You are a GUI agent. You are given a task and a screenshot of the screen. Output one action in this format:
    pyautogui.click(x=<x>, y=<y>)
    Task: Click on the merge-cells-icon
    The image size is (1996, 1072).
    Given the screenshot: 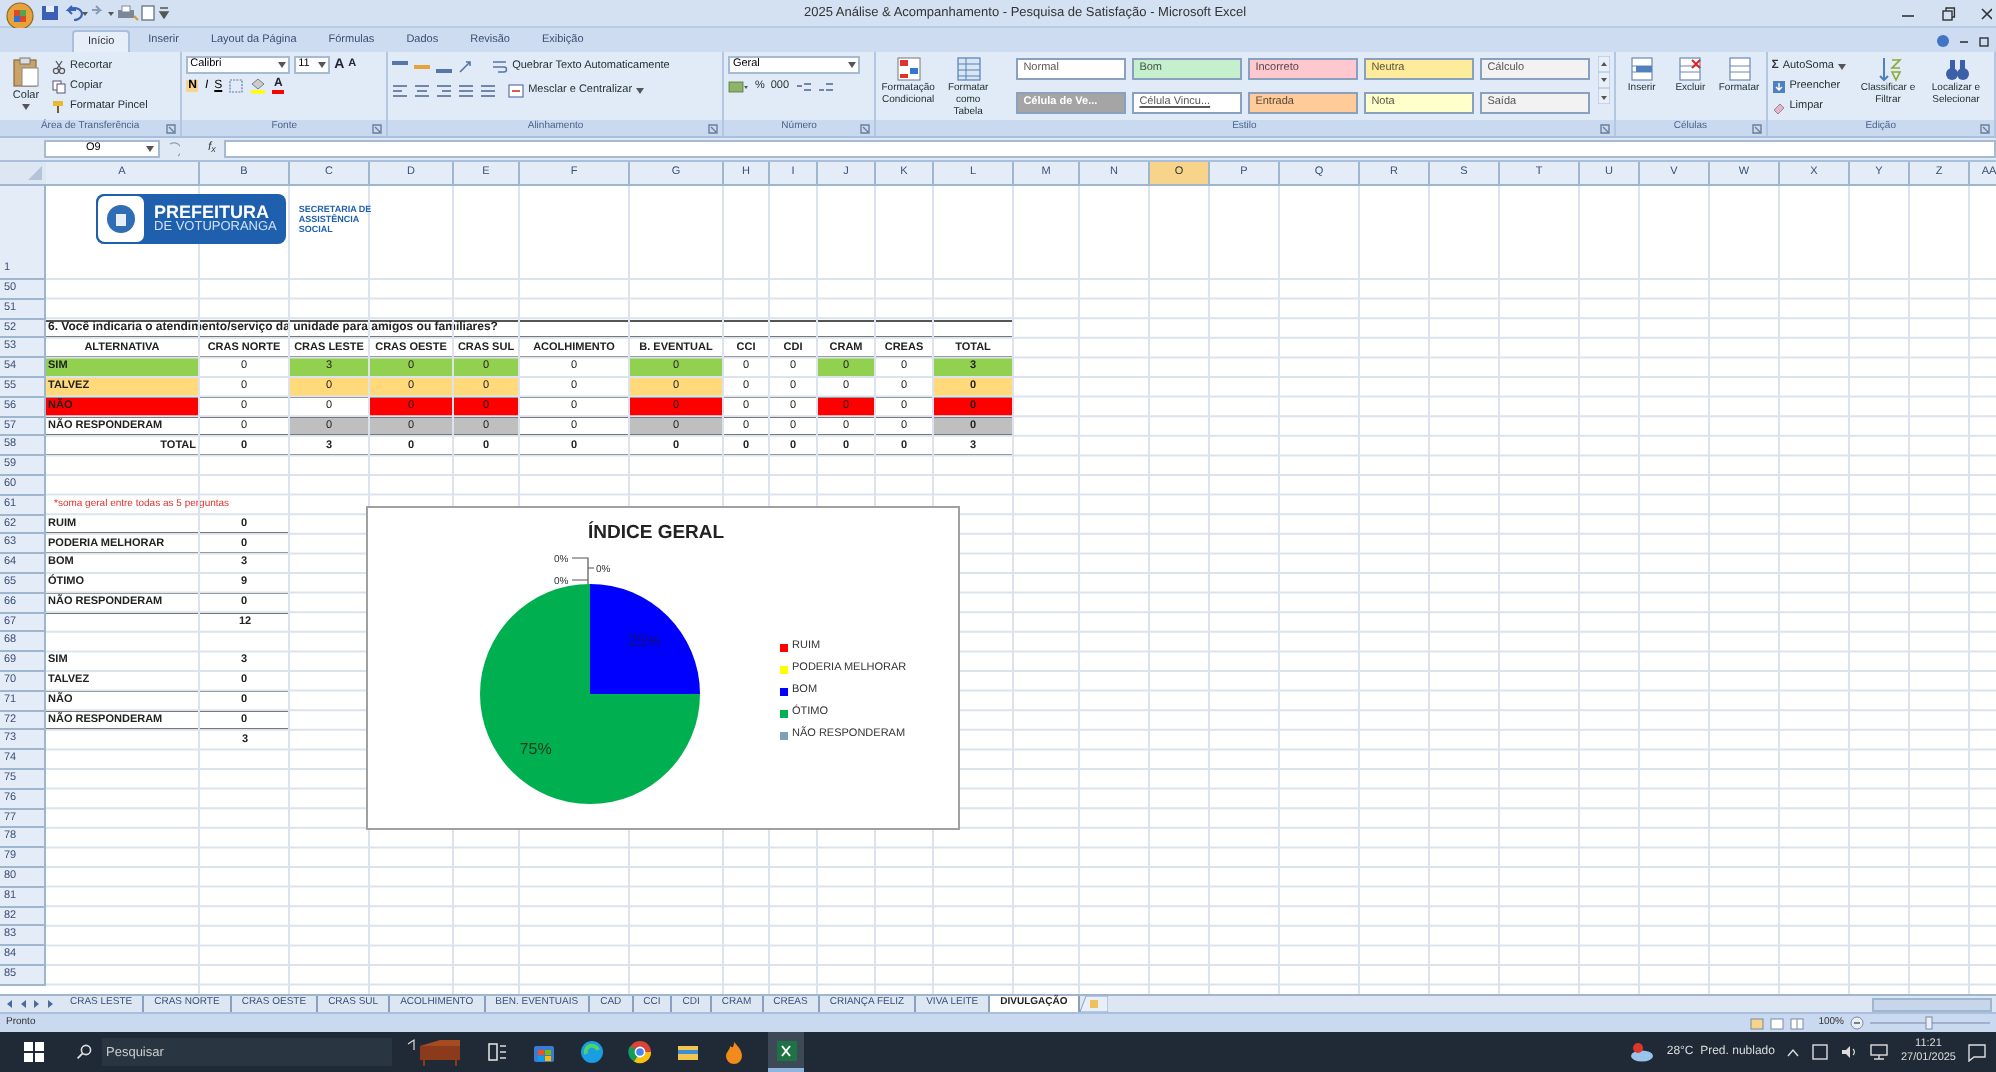 What is the action you would take?
    pyautogui.click(x=516, y=90)
    